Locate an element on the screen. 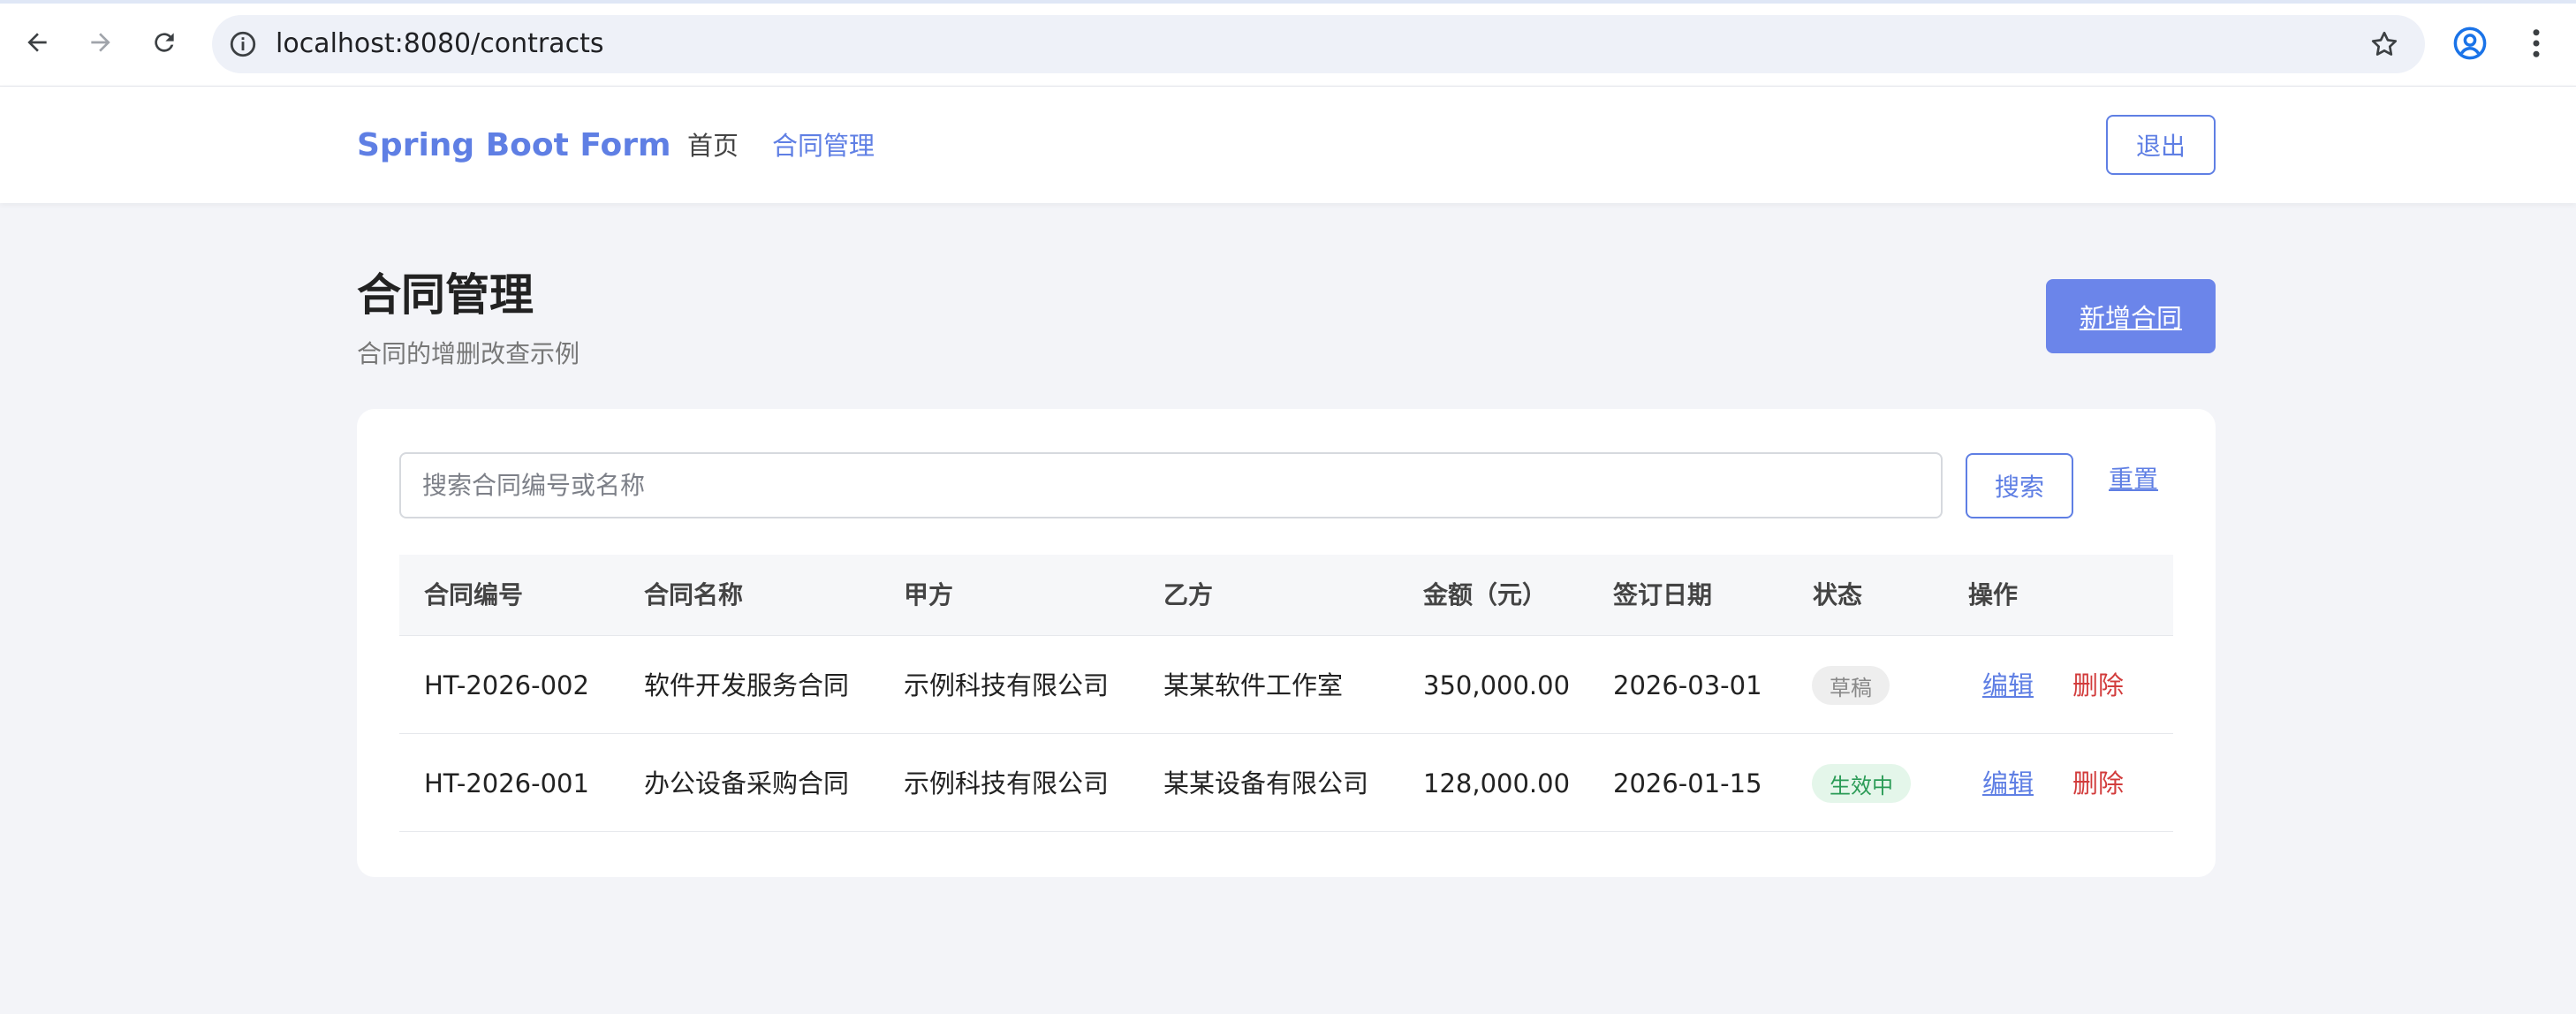  status-badge: 草稿 is located at coordinates (1851, 685).